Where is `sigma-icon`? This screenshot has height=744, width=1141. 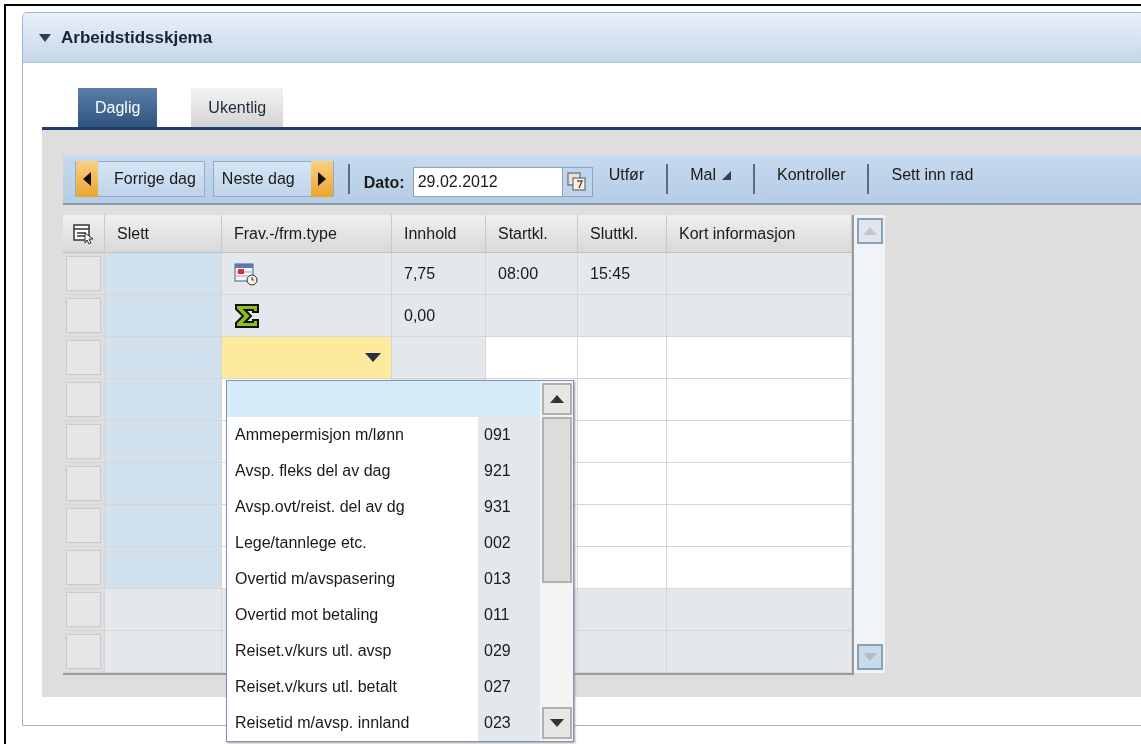
sigma-icon is located at coordinates (247, 315).